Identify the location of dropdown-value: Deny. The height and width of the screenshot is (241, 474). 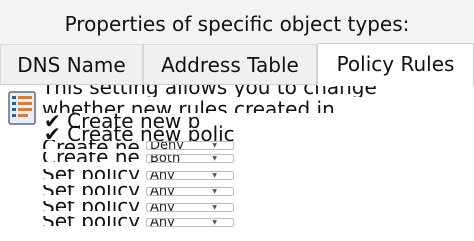
(167, 145).